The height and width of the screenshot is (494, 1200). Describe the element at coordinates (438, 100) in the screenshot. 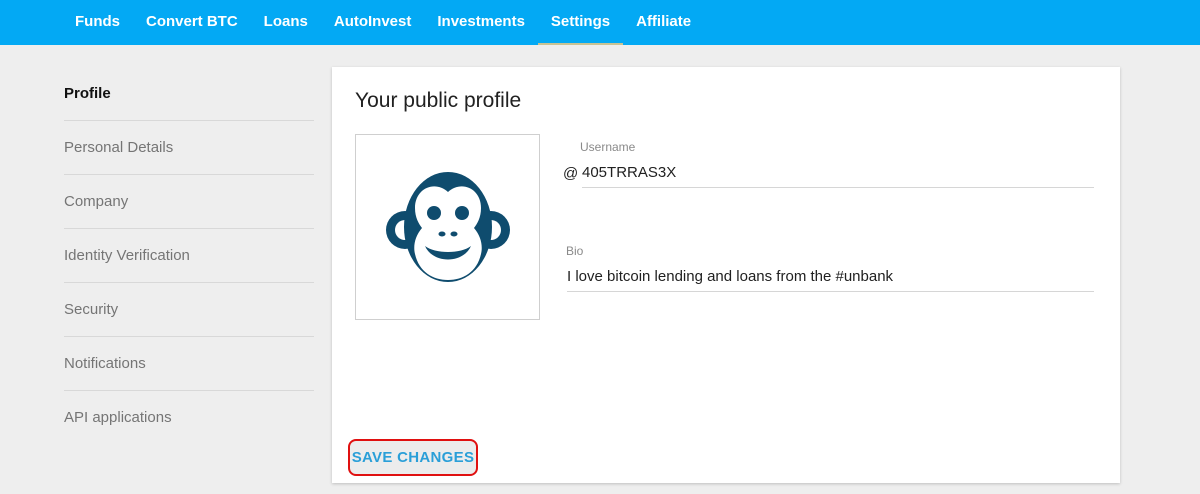

I see `page-title: Your public profile` at that location.